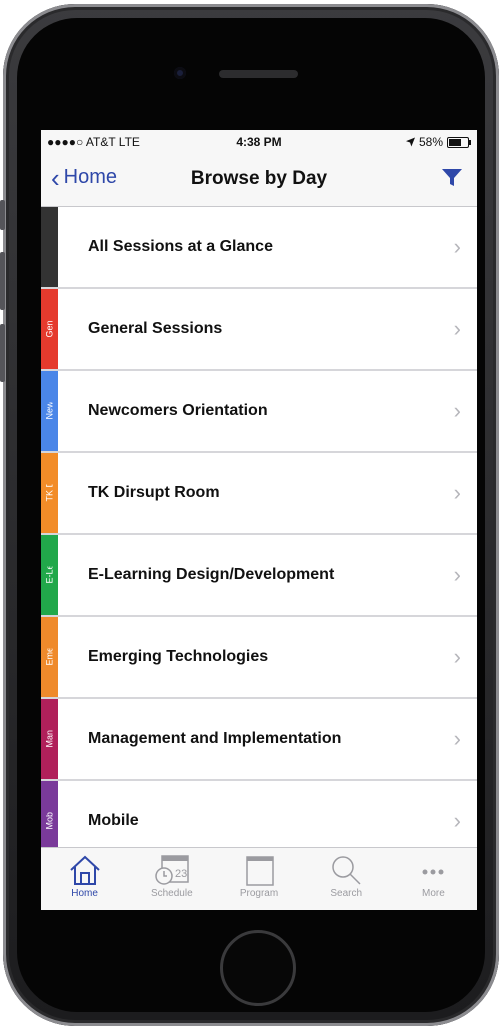 This screenshot has height=1032, width=503. I want to click on volume-down-button, so click(2, 353).